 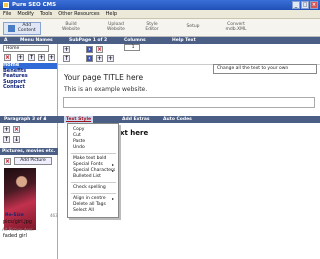 What do you see at coordinates (87, 177) in the screenshot?
I see `menu-item-bulleted-list: Bulleted List` at bounding box center [87, 177].